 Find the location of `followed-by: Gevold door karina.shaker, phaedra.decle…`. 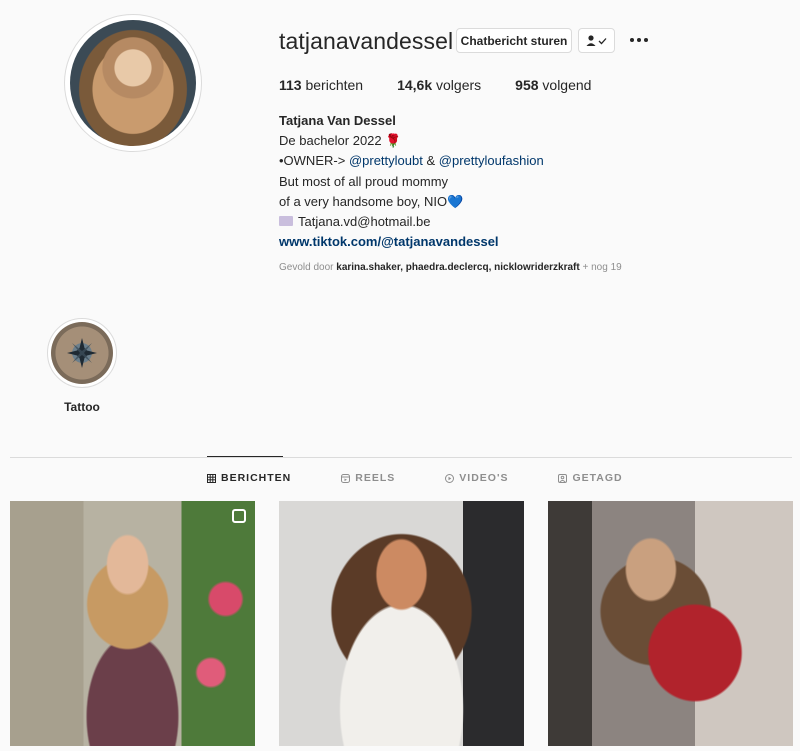

followed-by: Gevold door karina.shaker, phaedra.decle… is located at coordinates (450, 267).